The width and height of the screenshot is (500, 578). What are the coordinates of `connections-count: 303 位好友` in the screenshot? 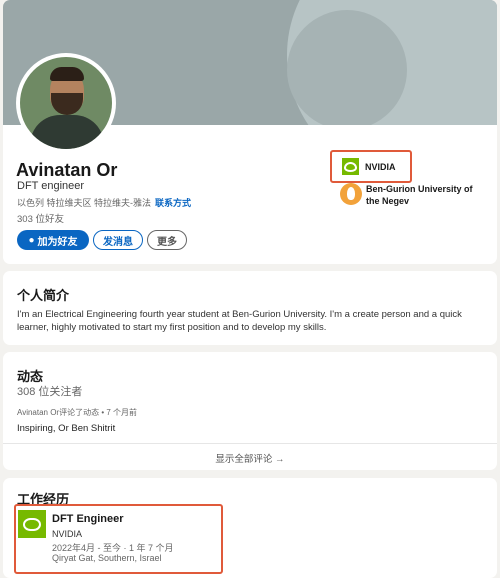 It's located at (40, 218).